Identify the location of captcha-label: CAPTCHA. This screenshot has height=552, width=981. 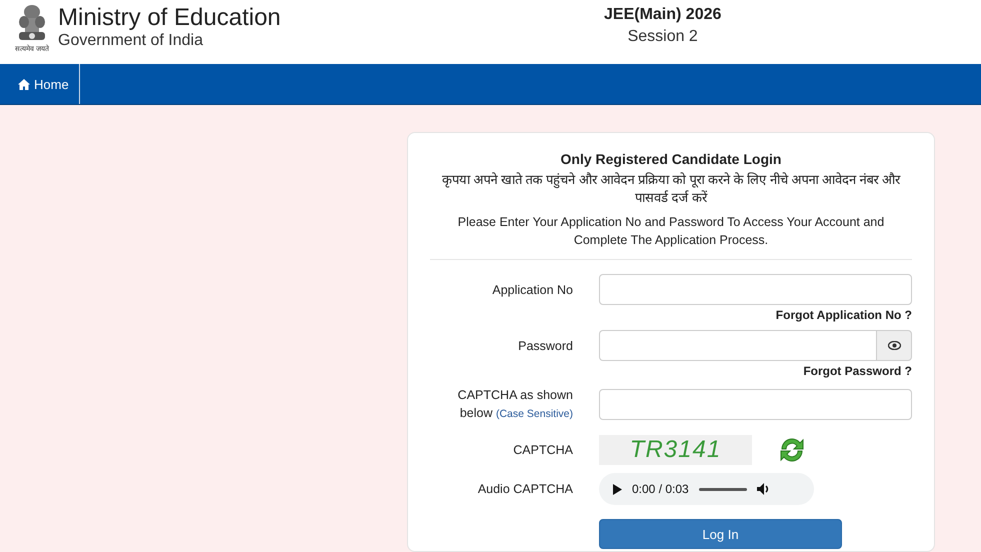
(542, 450).